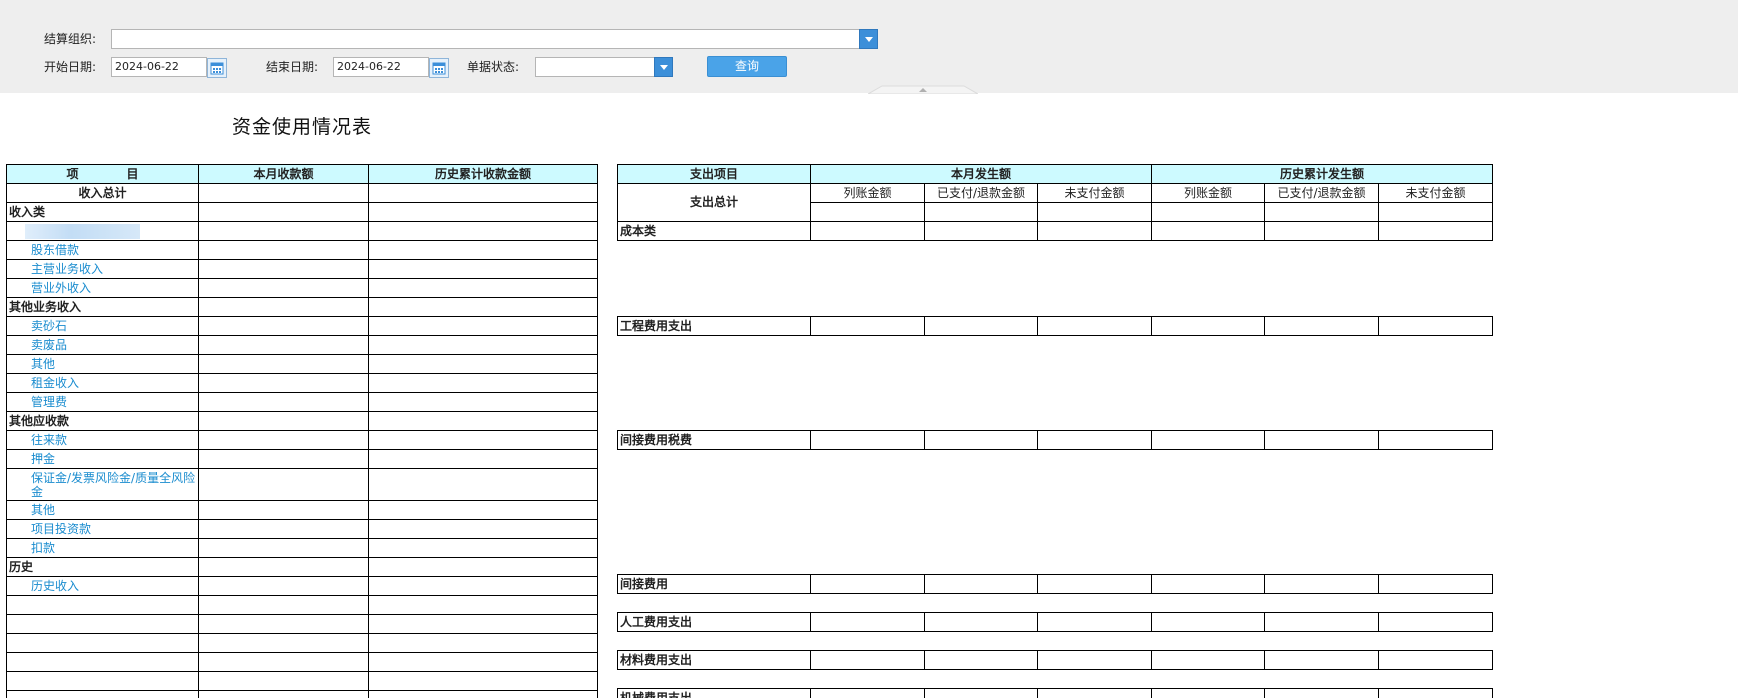  I want to click on start-date-value: 2024-06-22, so click(147, 66).